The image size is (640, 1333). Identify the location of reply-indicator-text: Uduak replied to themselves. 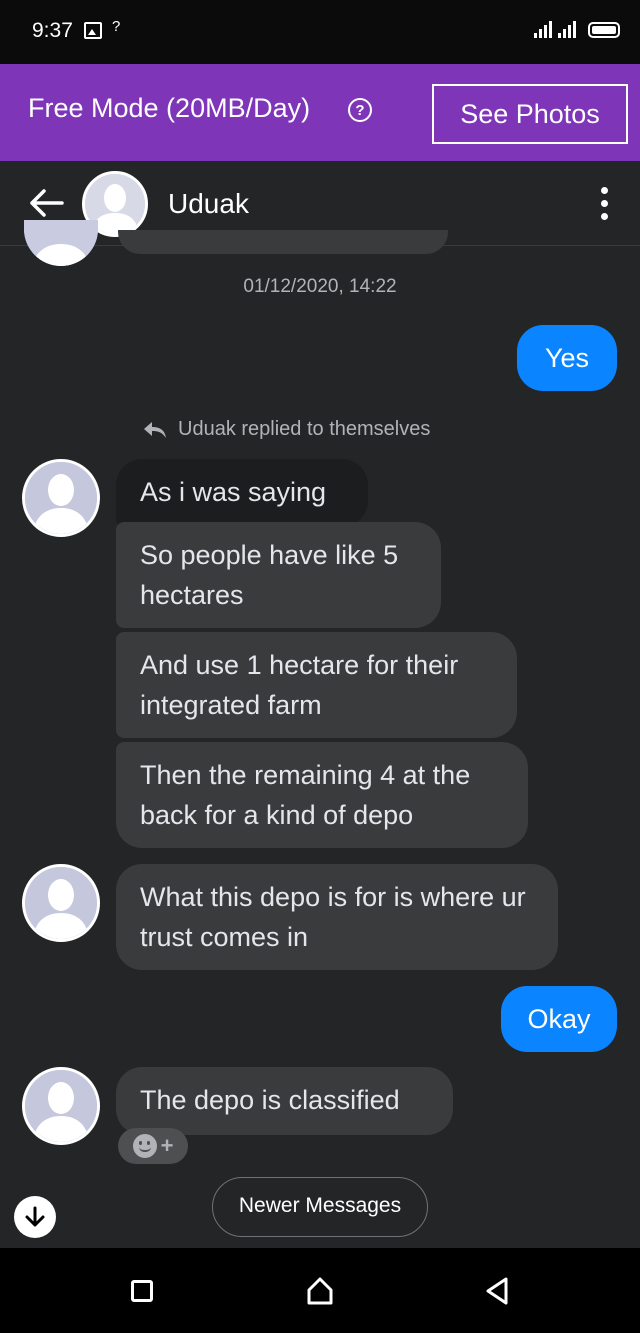
(304, 429).